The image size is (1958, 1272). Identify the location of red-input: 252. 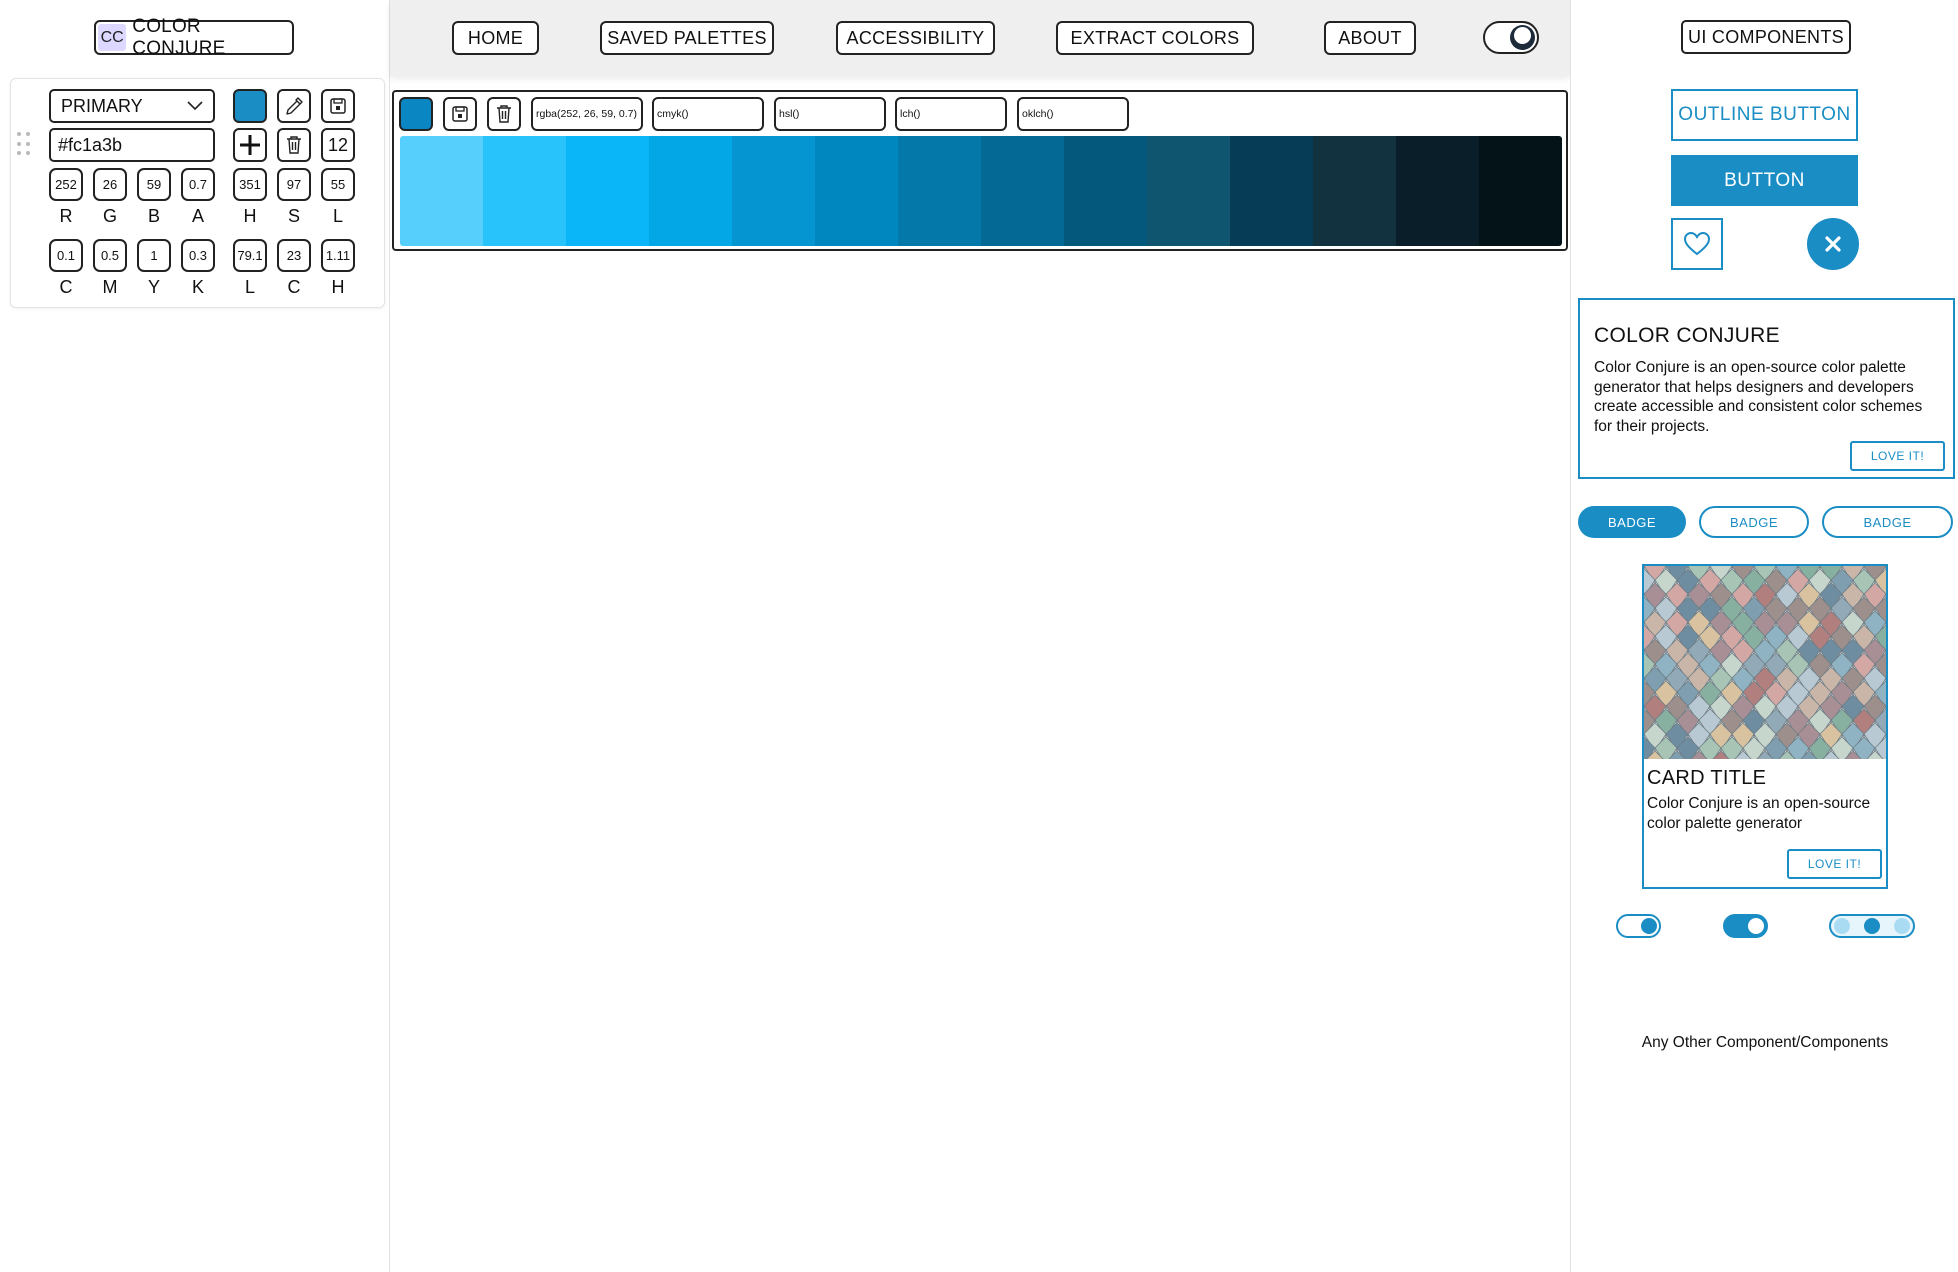
(66, 184).